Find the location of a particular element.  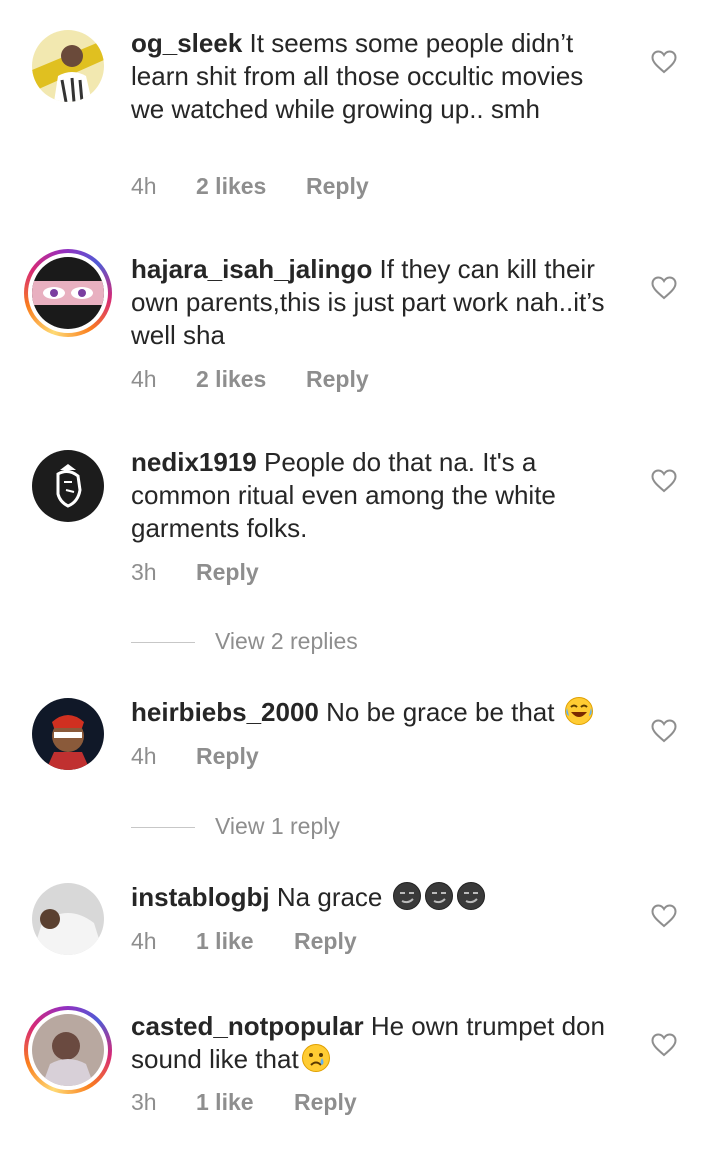

comment-username: instablogbj is located at coordinates (200, 897).